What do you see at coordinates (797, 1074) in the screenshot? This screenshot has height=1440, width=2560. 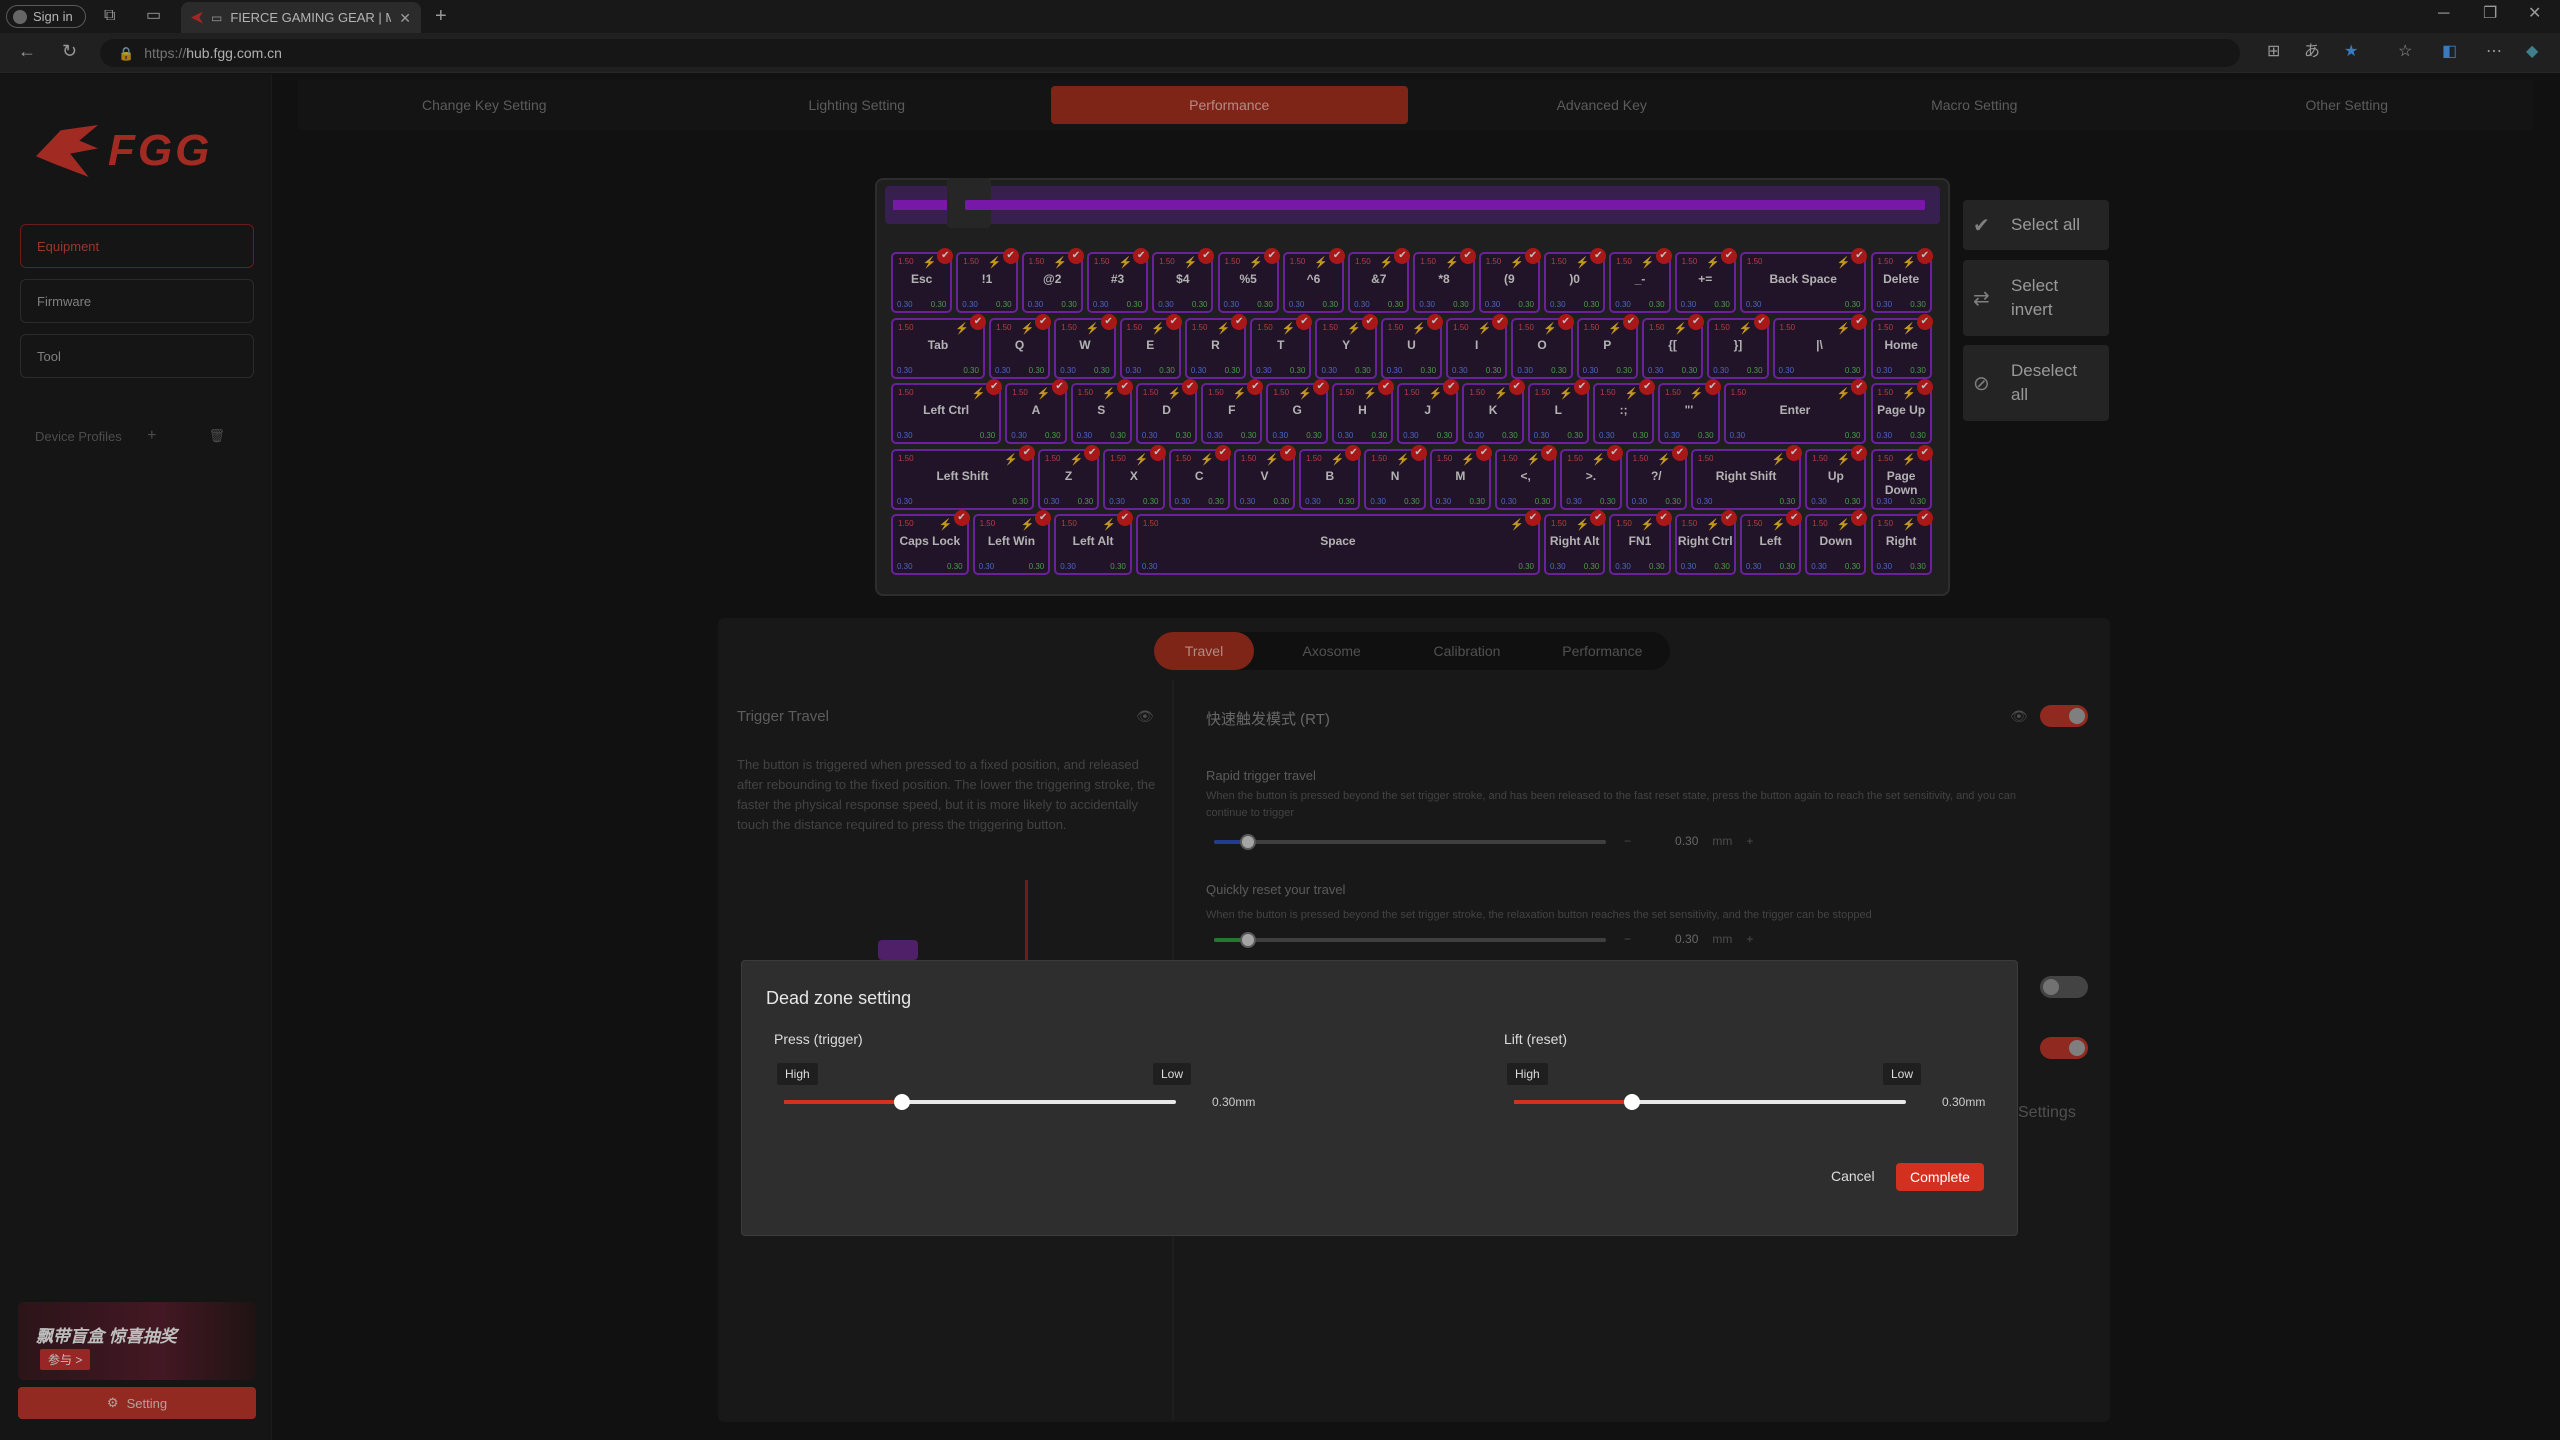 I see `press-high-tag: High` at bounding box center [797, 1074].